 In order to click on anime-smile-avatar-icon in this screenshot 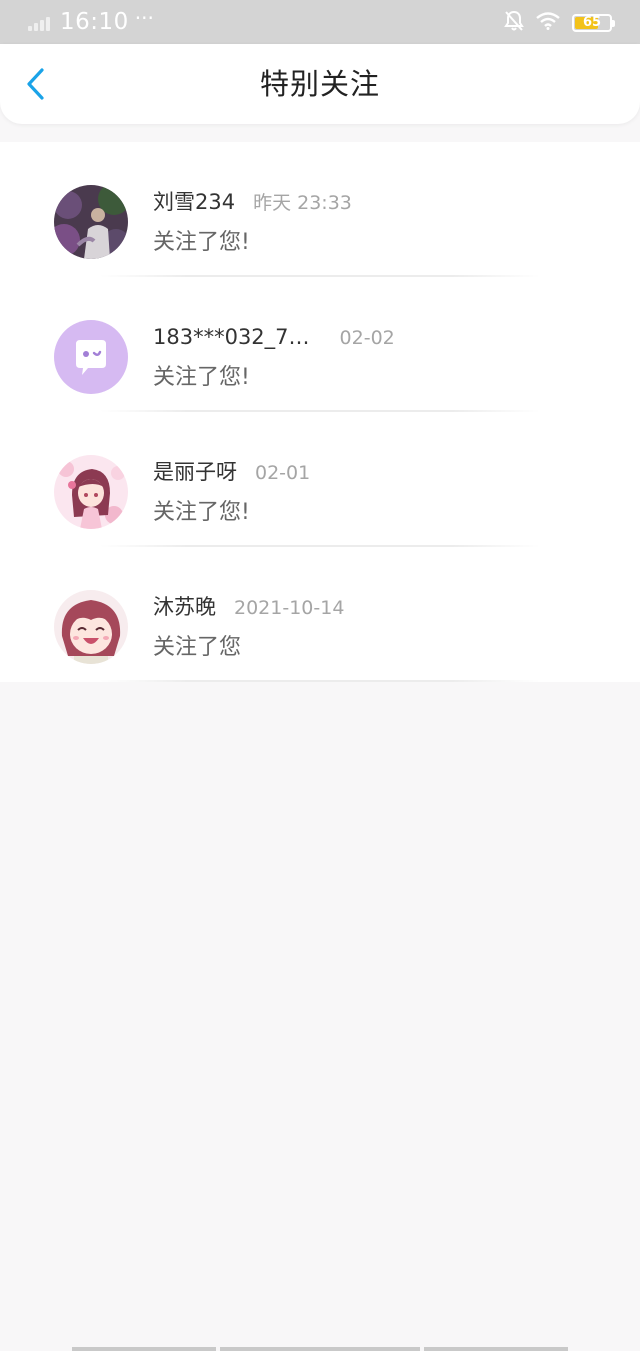, I will do `click(91, 627)`.